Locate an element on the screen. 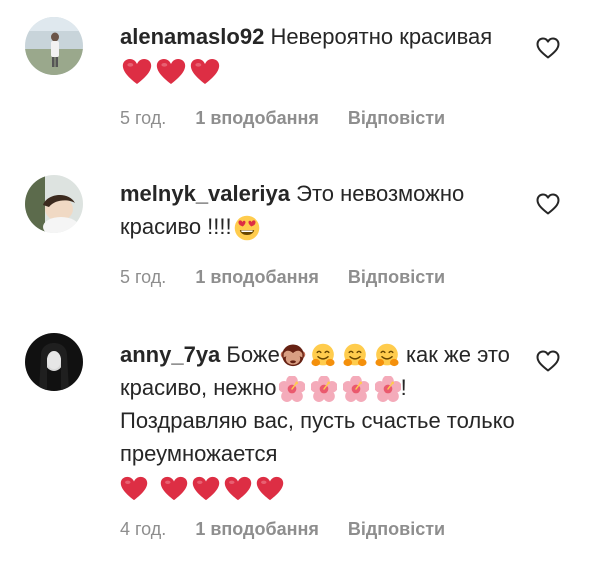  comment-meta: 4 год. 1 вподобання Відповісти is located at coordinates (282, 529).